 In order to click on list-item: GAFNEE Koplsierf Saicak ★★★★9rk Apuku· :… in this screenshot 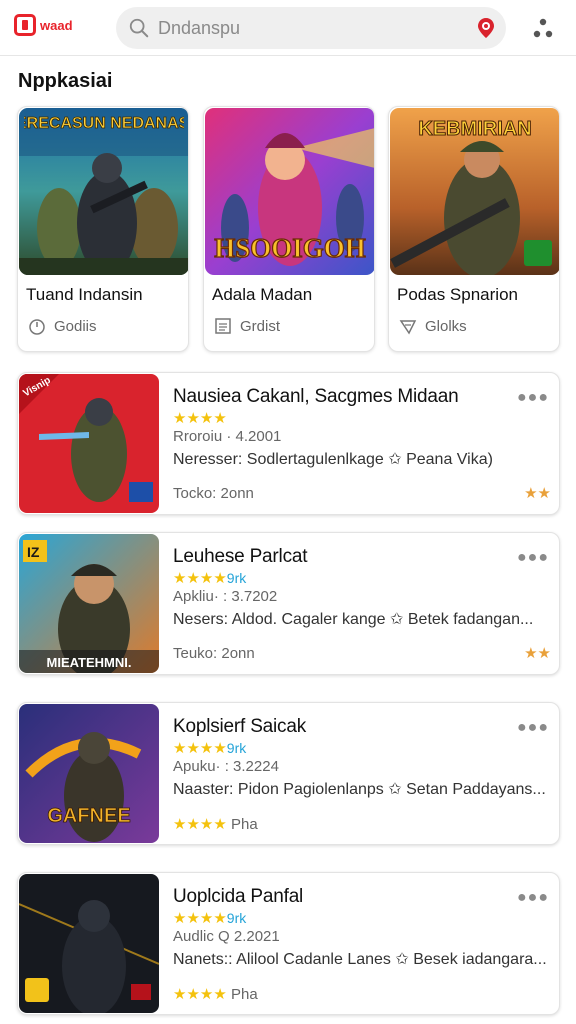, I will do `click(288, 773)`.